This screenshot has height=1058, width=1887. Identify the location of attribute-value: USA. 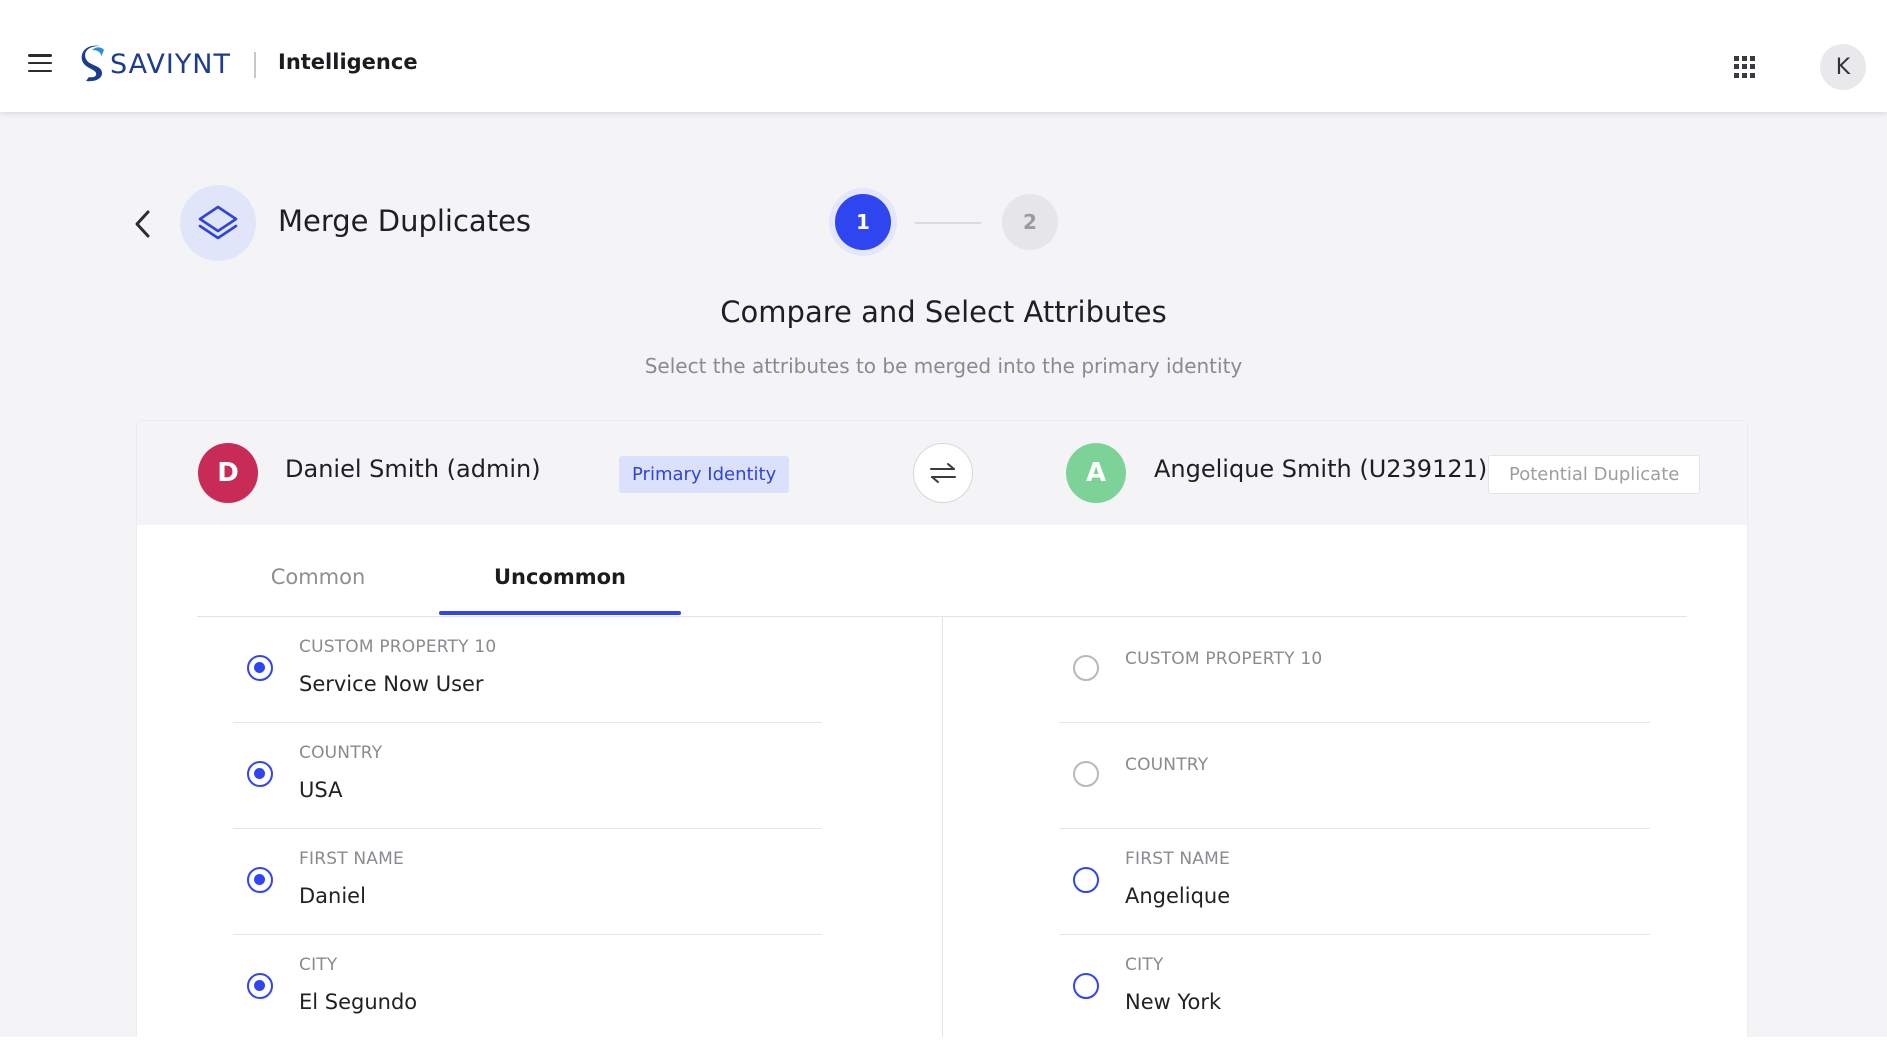
(321, 790).